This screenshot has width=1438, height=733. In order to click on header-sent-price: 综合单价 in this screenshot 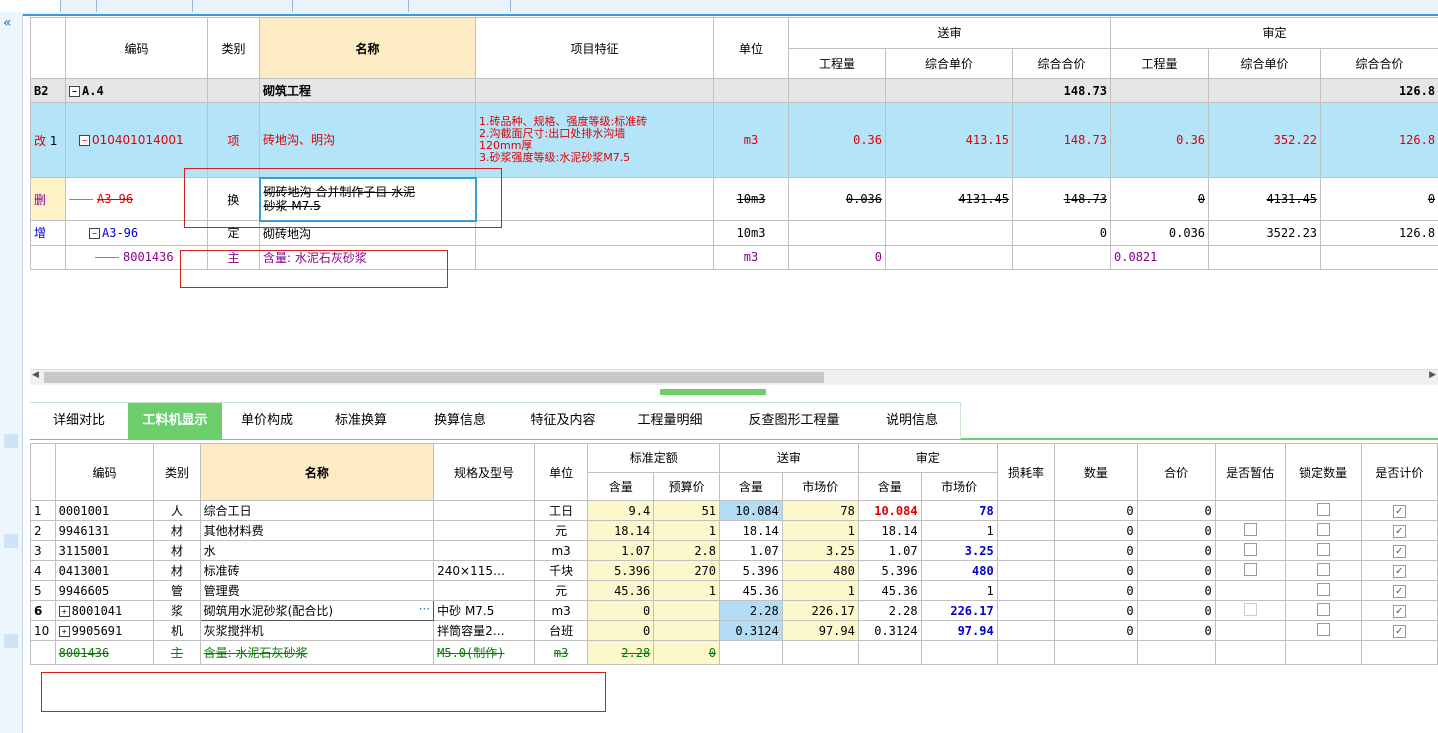, I will do `click(949, 63)`.